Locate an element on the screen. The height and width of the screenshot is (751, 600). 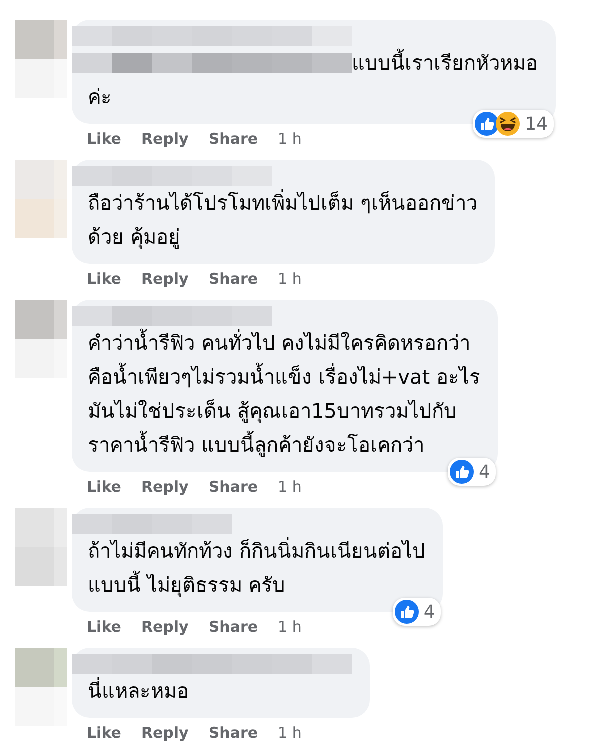
reaction-badge: 14 is located at coordinates (513, 124).